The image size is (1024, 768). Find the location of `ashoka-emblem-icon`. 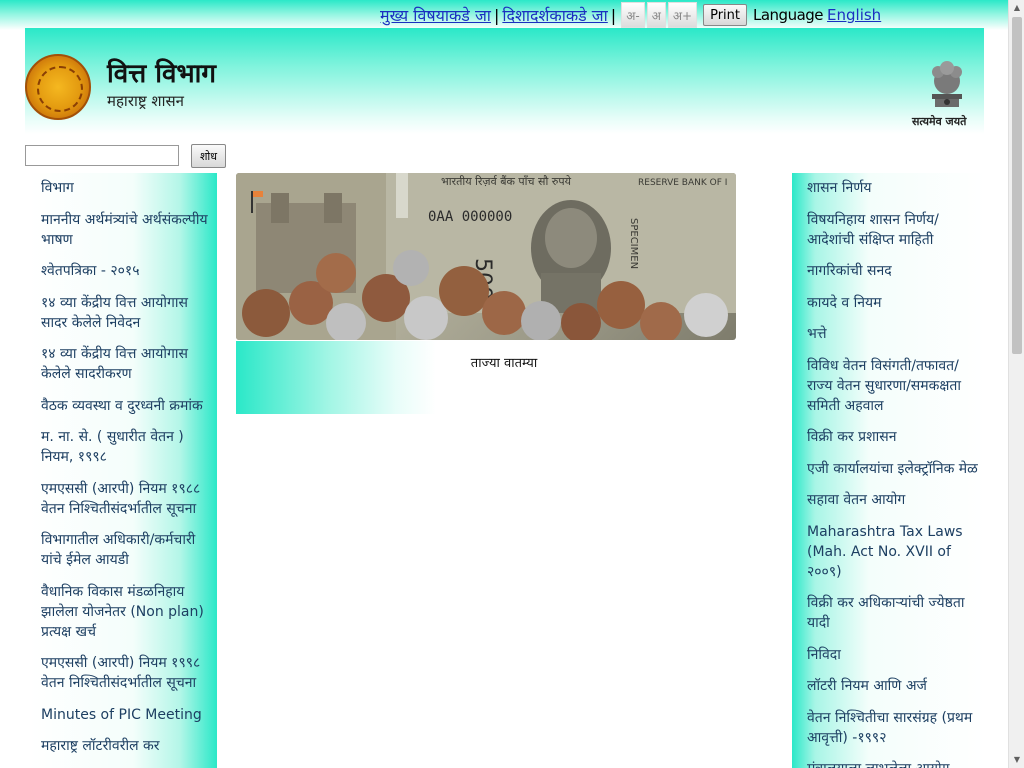

ashoka-emblem-icon is located at coordinates (947, 84).